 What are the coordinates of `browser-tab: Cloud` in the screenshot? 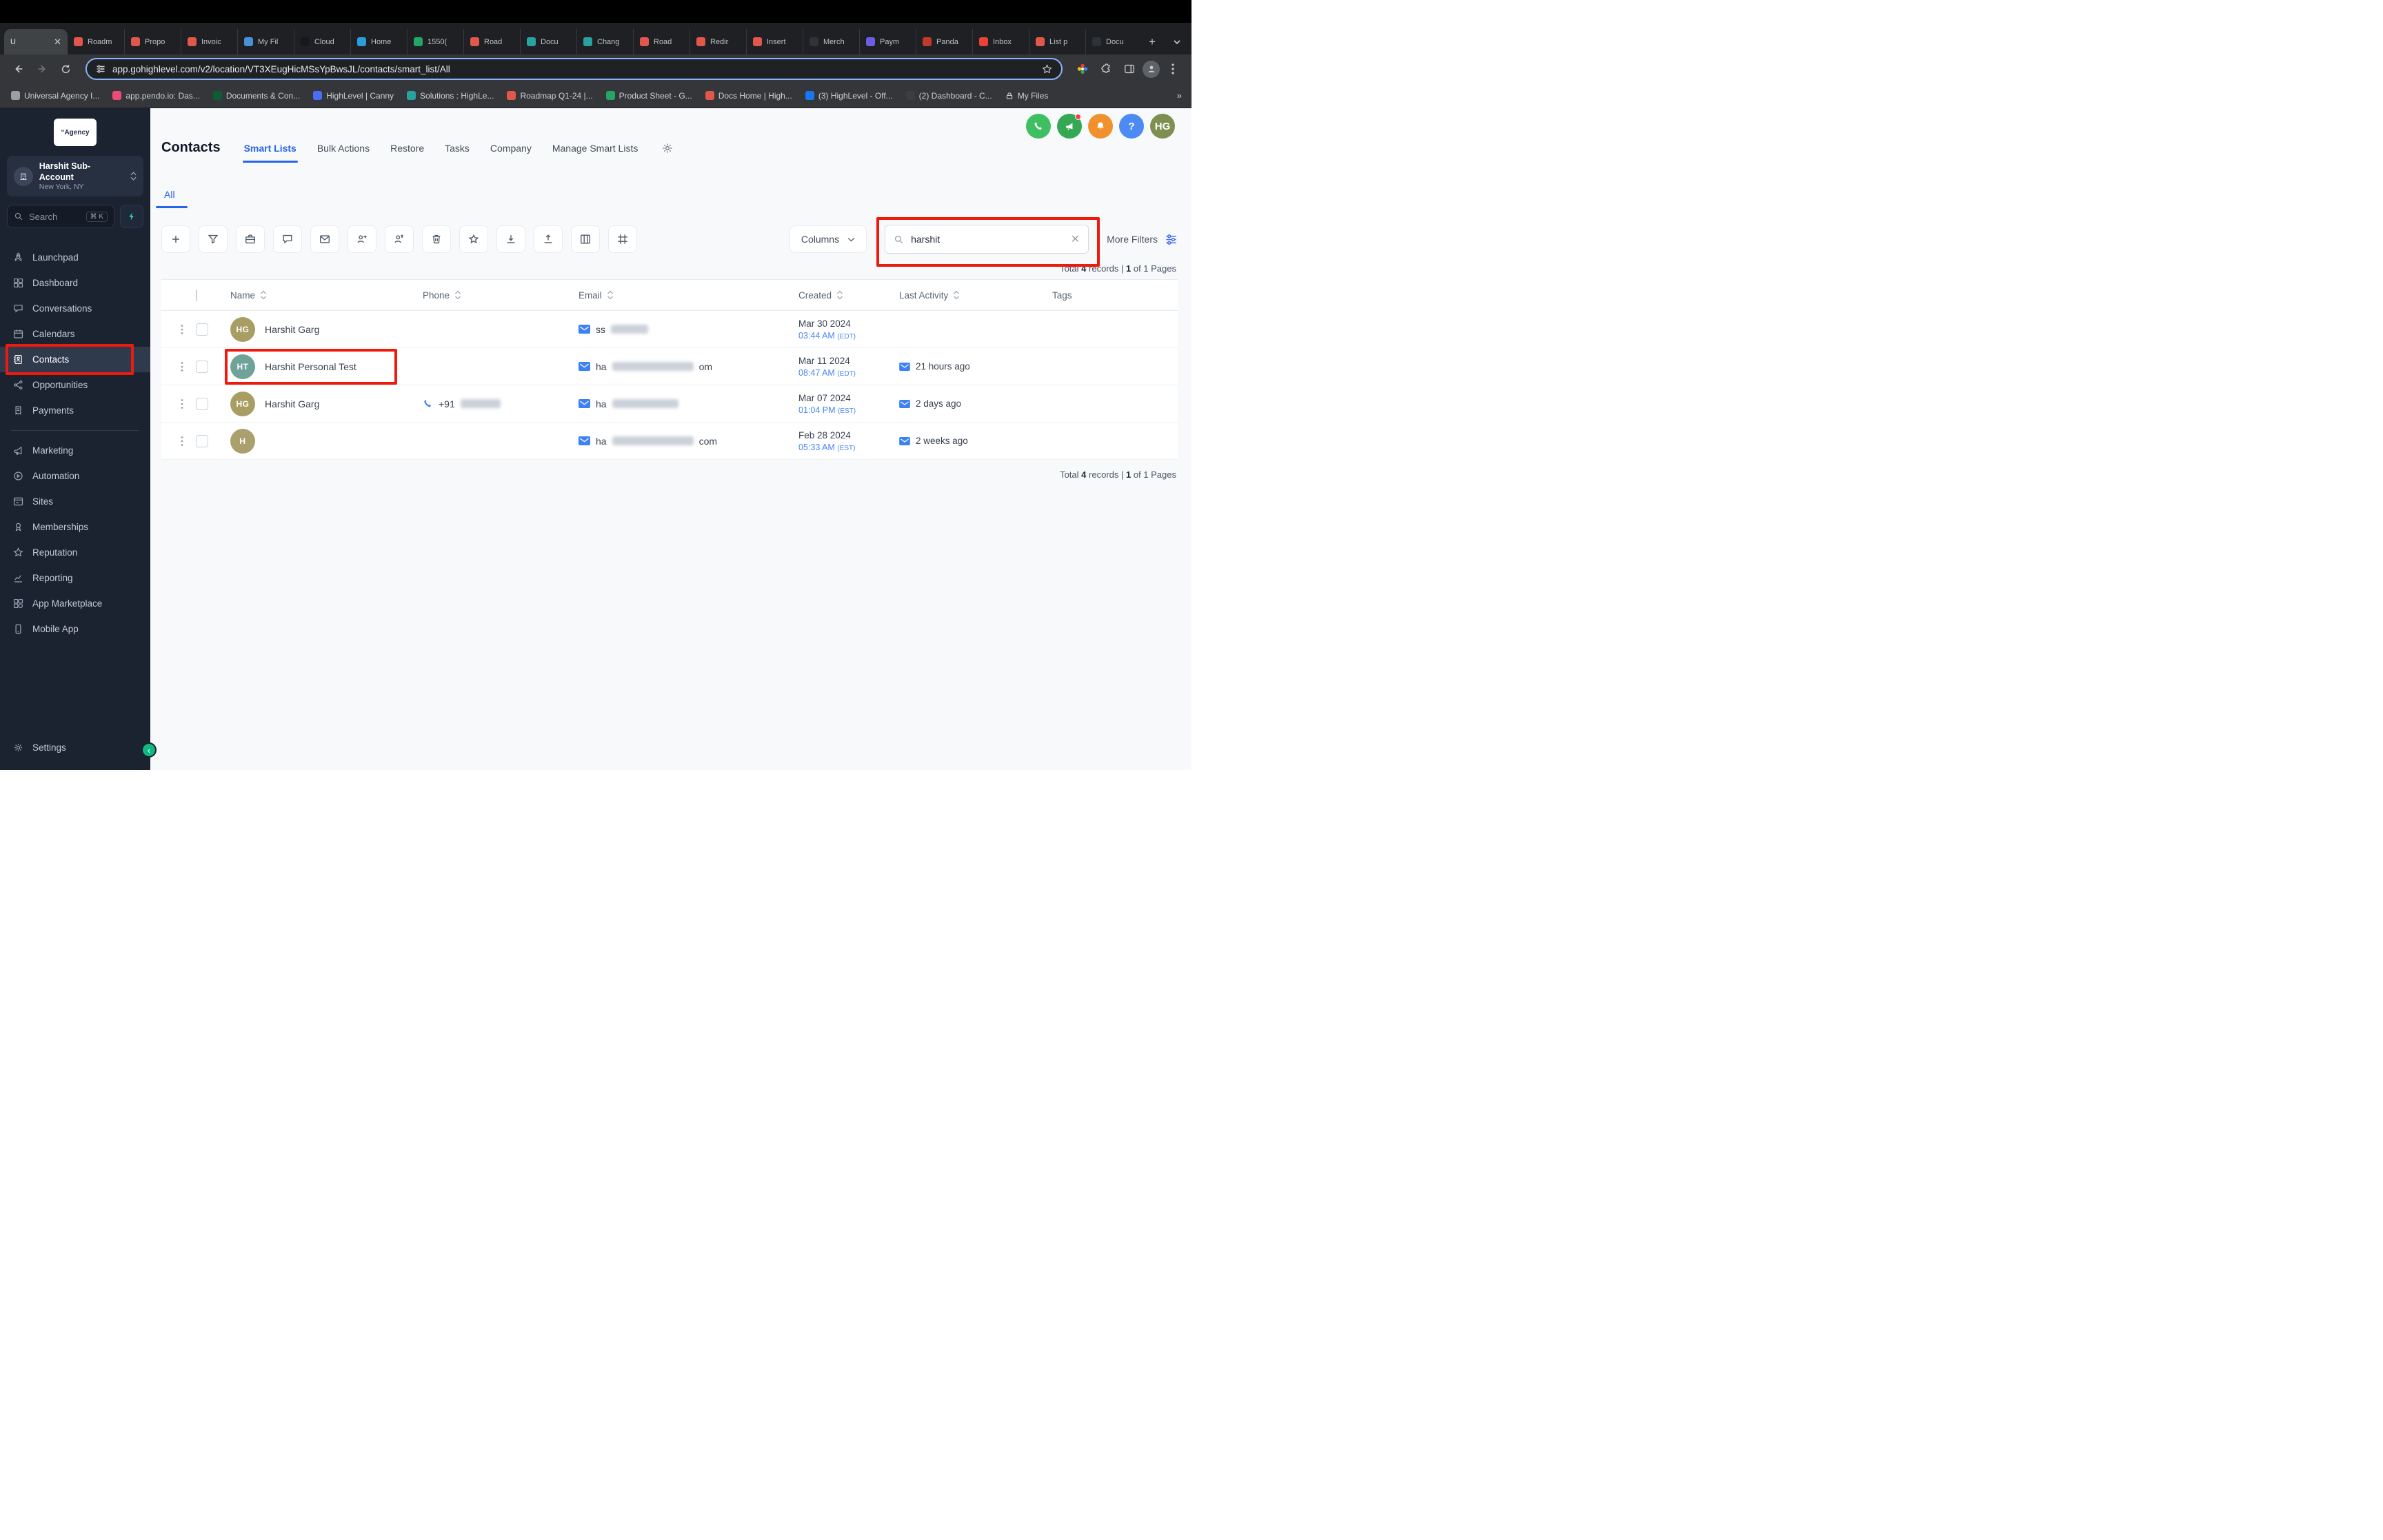 It's located at (322, 42).